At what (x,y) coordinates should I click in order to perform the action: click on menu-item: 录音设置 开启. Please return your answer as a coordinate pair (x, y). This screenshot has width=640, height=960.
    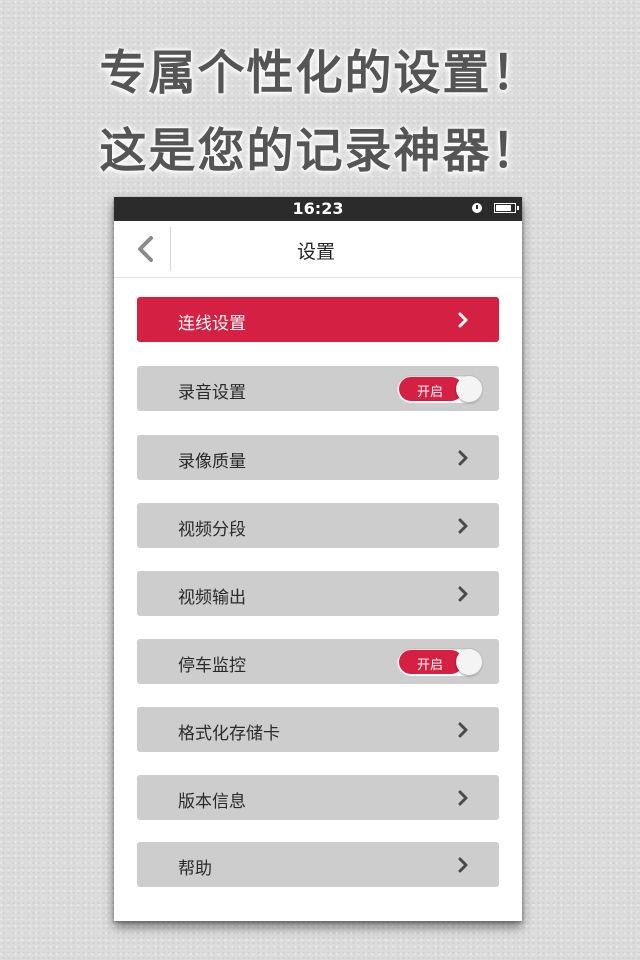
    Looking at the image, I should click on (318, 388).